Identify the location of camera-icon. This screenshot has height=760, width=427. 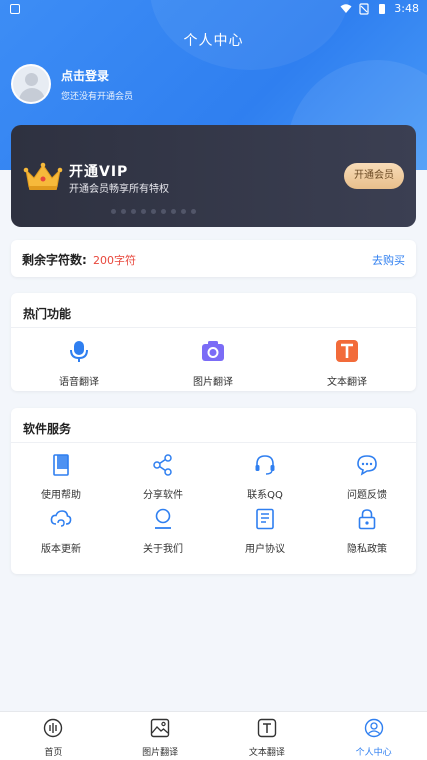
(213, 351).